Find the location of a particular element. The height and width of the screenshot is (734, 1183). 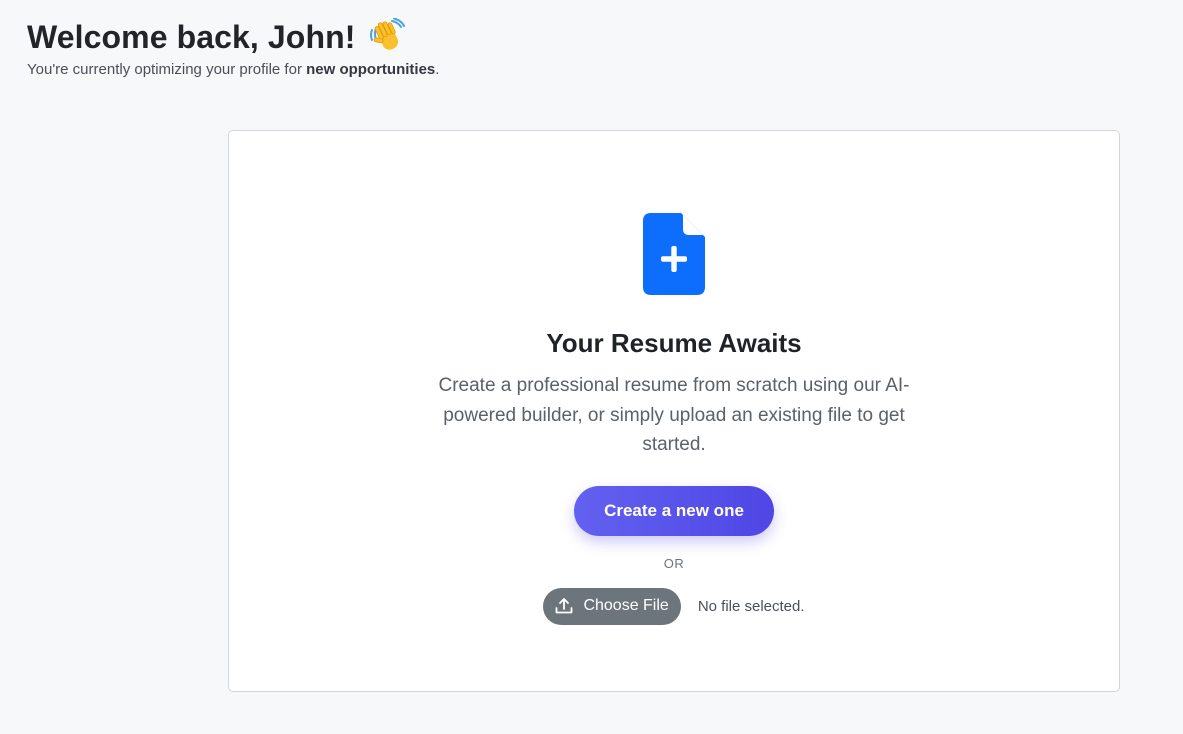

card-title: Your Resume Awaits is located at coordinates (674, 343).